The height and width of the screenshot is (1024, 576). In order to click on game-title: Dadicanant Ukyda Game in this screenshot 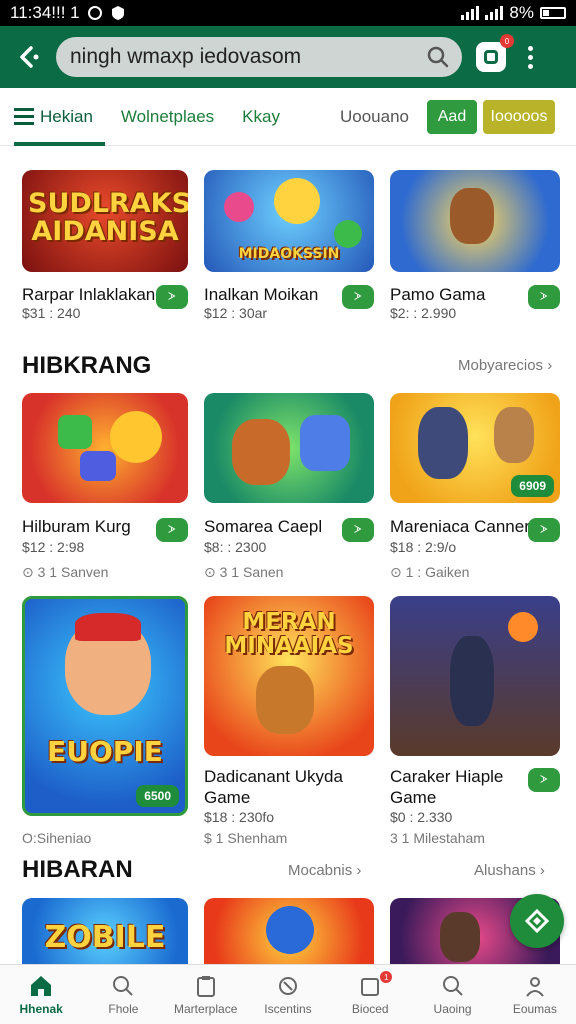, I will do `click(279, 787)`.